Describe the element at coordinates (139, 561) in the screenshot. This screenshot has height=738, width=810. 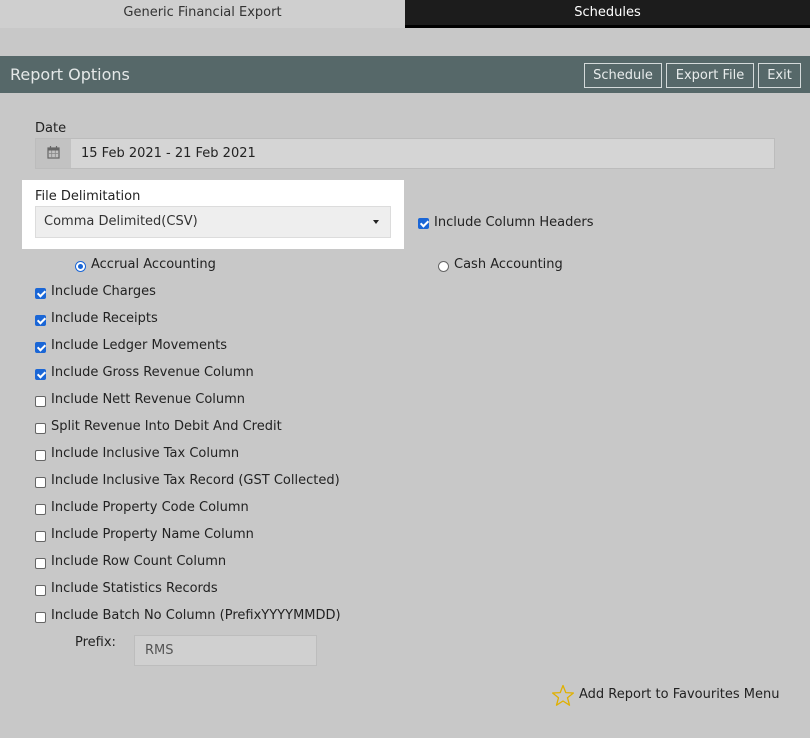
I see `include-row-count-label: Include Row Count Column` at that location.